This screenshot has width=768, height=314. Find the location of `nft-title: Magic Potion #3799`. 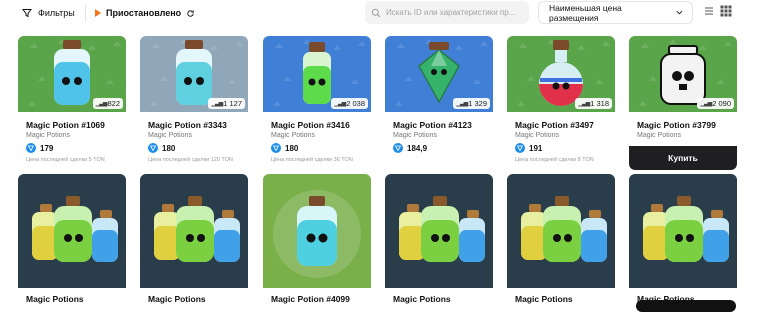

nft-title: Magic Potion #3799 is located at coordinates (676, 125).